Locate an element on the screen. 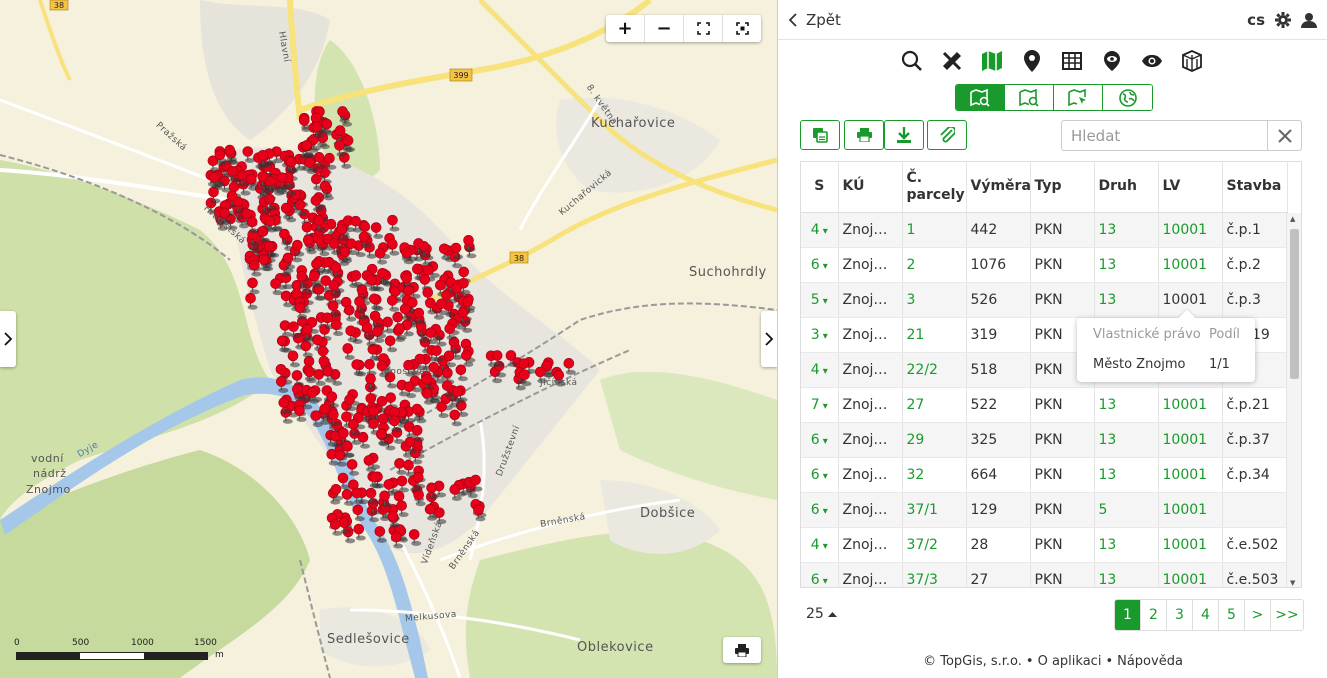 The width and height of the screenshot is (1327, 678). table-row: 6 ▾Znojmo-město37/327PKN1310001č.e.503 is located at coordinates (1044, 574).